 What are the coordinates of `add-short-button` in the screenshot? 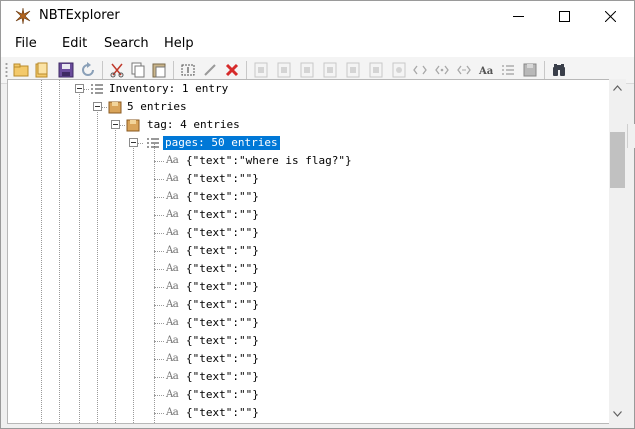 It's located at (284, 70).